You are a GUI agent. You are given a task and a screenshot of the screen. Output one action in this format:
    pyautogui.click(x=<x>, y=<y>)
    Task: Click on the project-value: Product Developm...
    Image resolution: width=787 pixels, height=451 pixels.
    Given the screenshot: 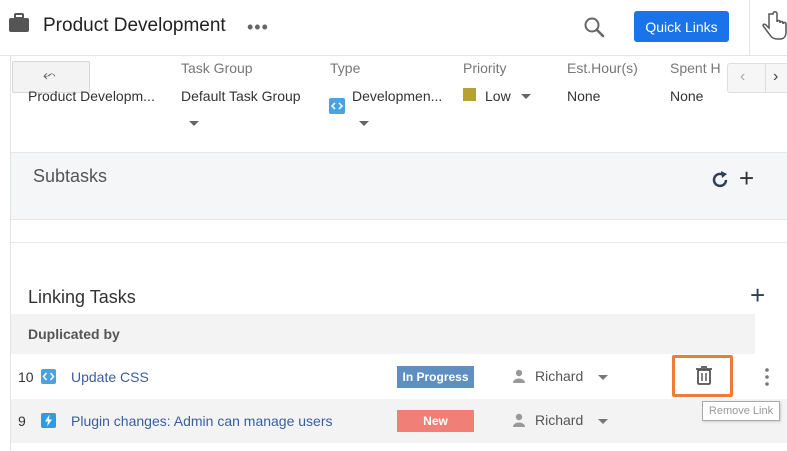 What is the action you would take?
    pyautogui.click(x=91, y=96)
    